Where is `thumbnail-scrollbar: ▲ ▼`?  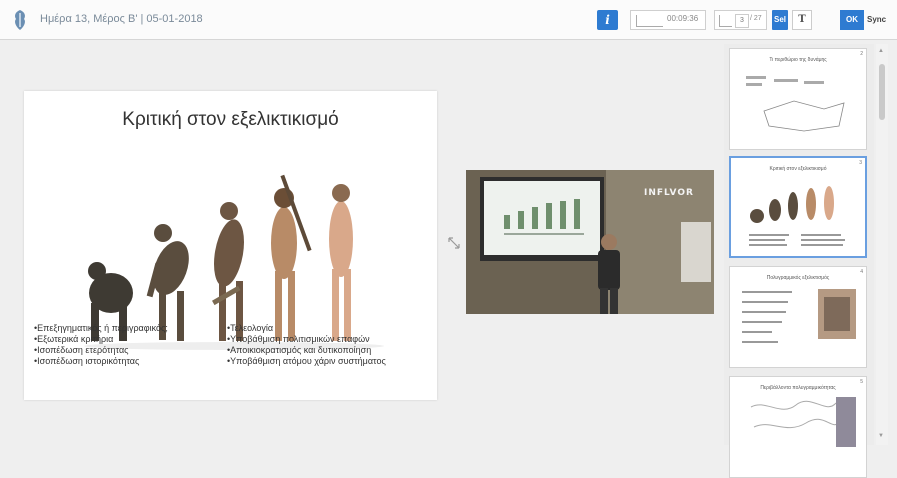 thumbnail-scrollbar: ▲ ▼ is located at coordinates (882, 244).